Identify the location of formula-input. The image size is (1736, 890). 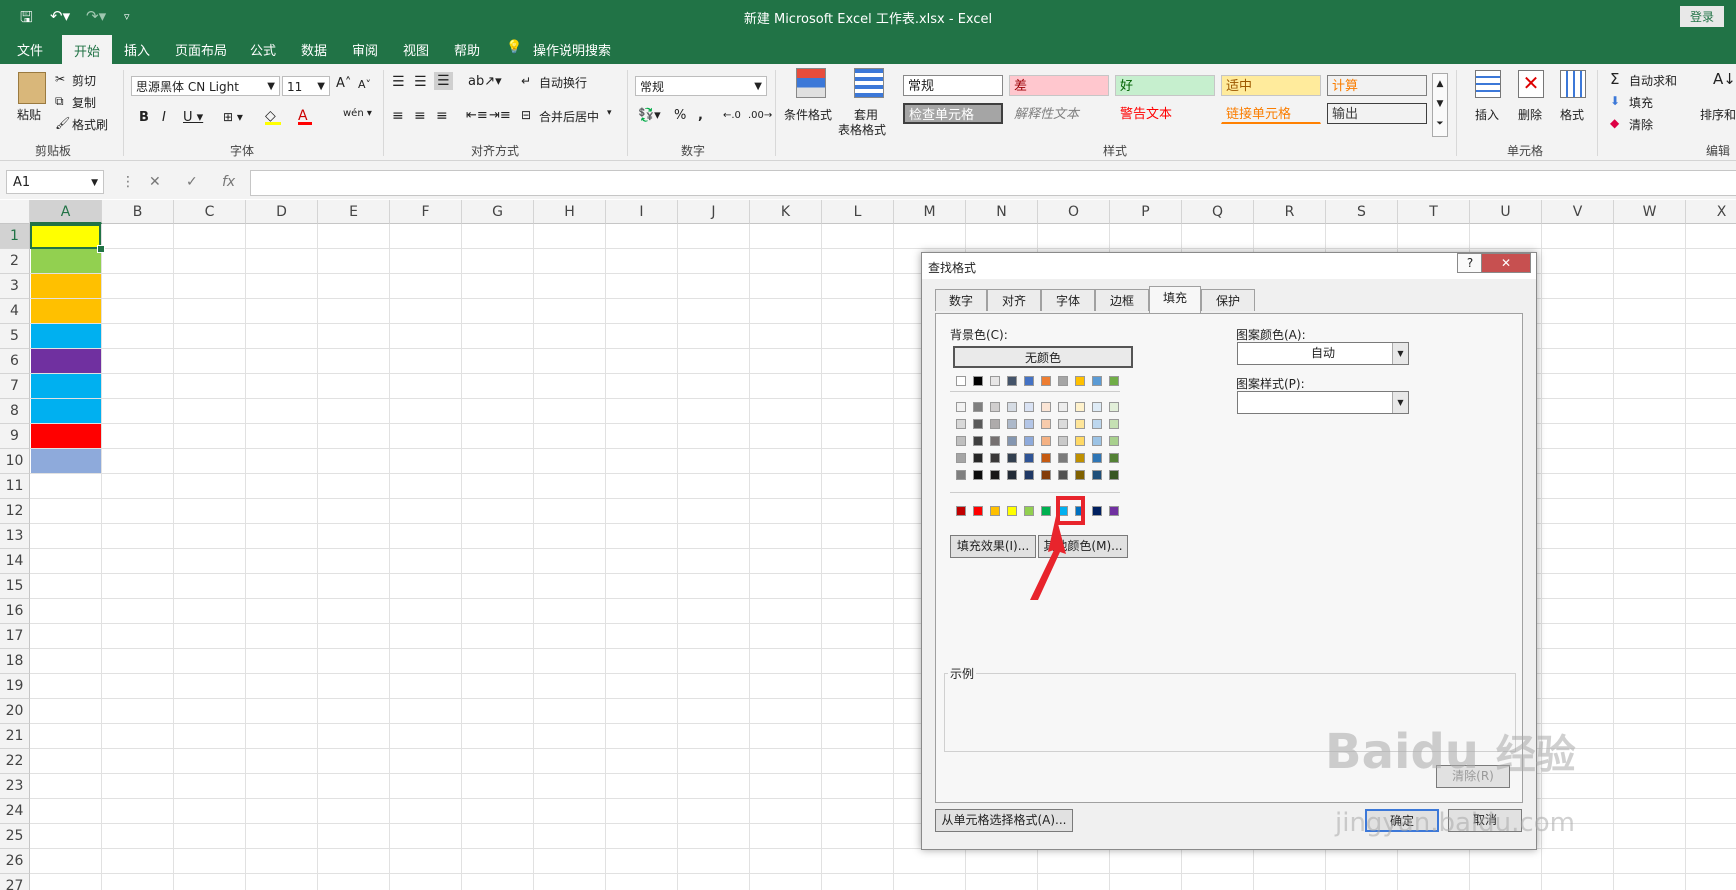
(993, 183).